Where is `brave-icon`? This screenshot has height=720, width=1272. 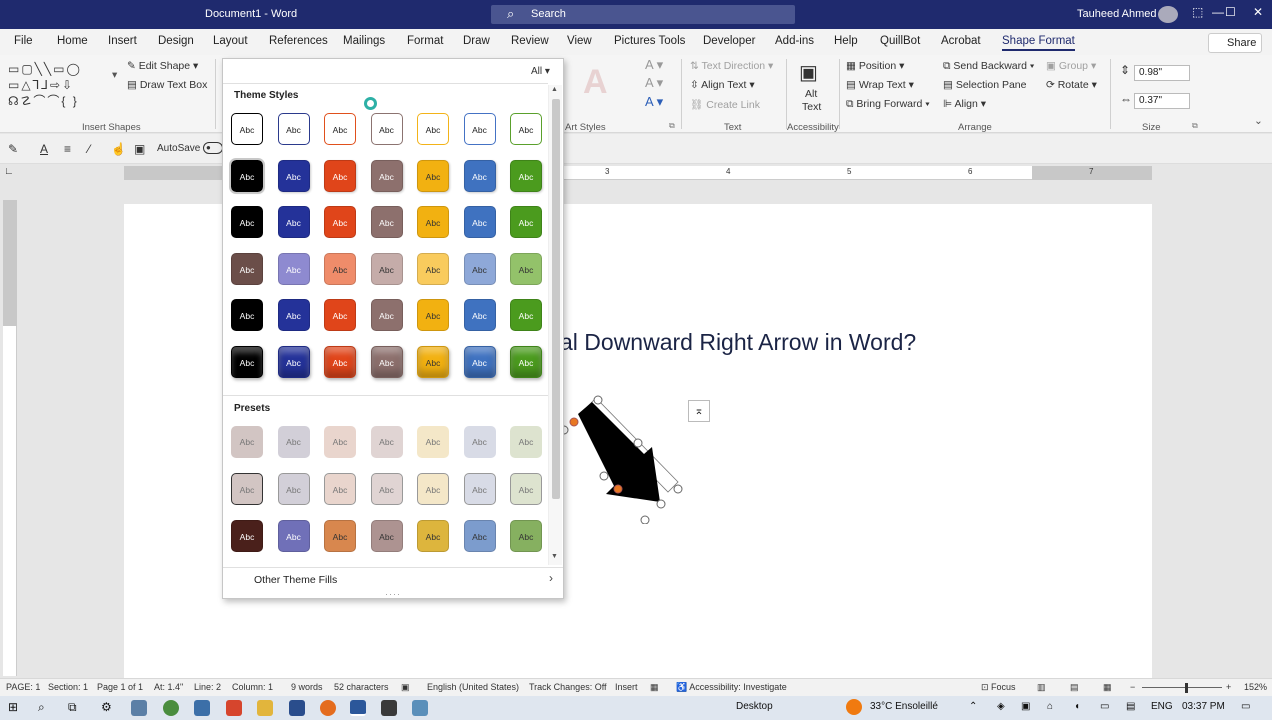
brave-icon is located at coordinates (234, 708).